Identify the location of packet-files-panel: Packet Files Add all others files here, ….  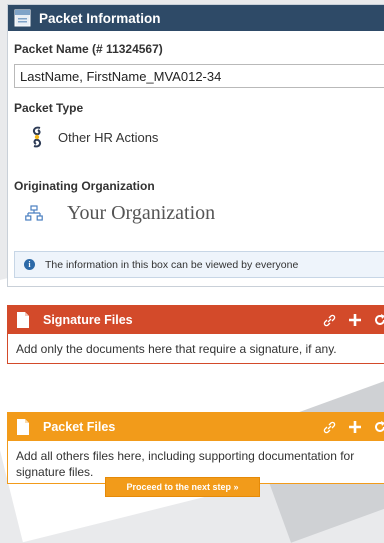
(195, 448).